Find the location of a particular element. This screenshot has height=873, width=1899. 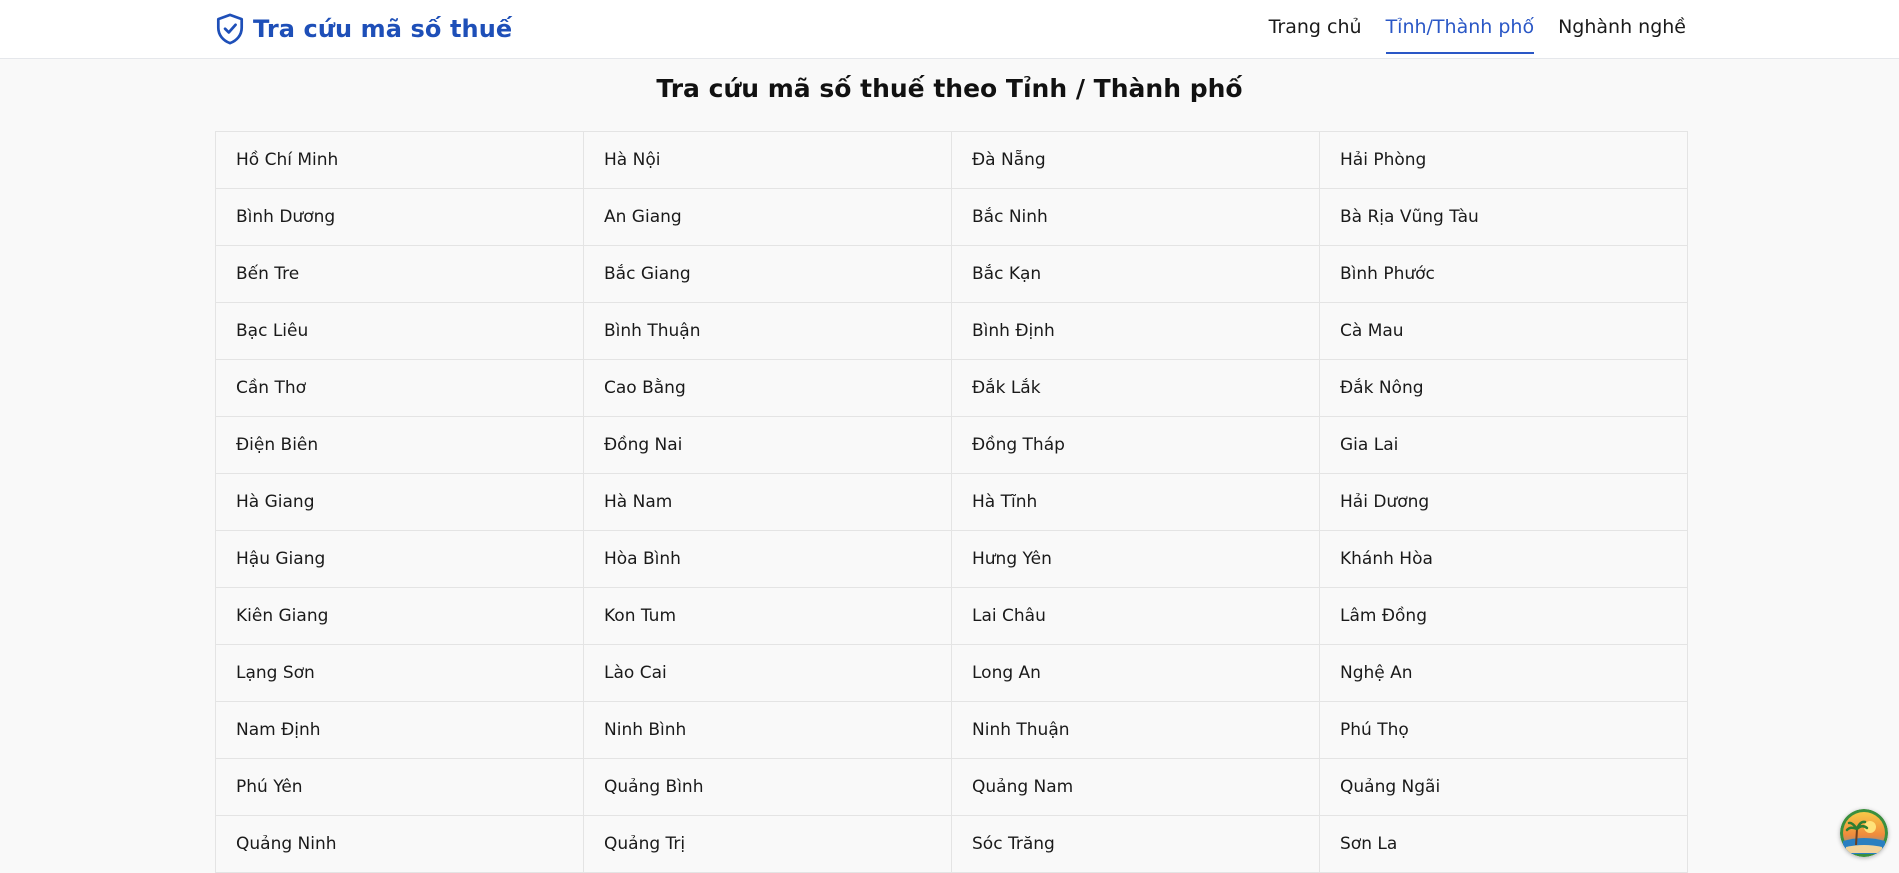

province-link: Quảng Trị is located at coordinates (768, 844).